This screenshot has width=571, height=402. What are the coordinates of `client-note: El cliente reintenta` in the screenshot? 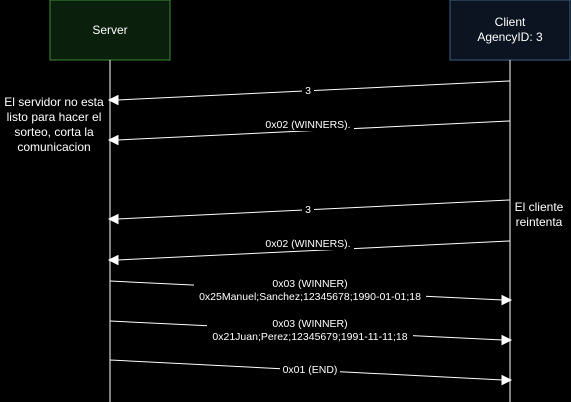 It's located at (539, 214).